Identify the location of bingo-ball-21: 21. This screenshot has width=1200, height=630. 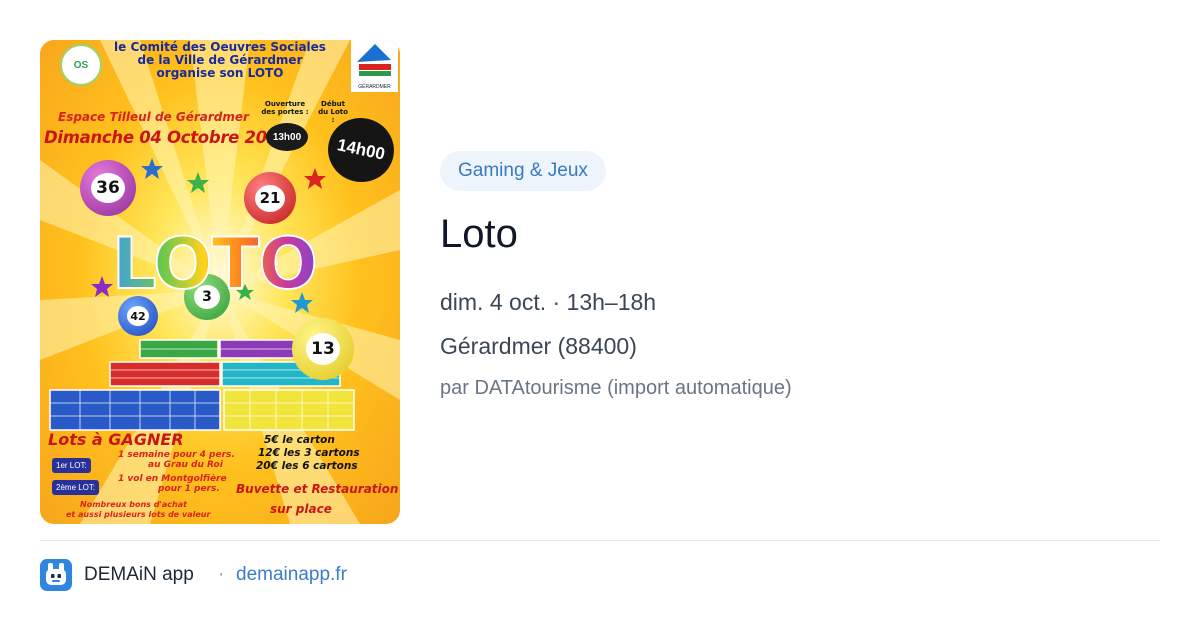
(270, 198).